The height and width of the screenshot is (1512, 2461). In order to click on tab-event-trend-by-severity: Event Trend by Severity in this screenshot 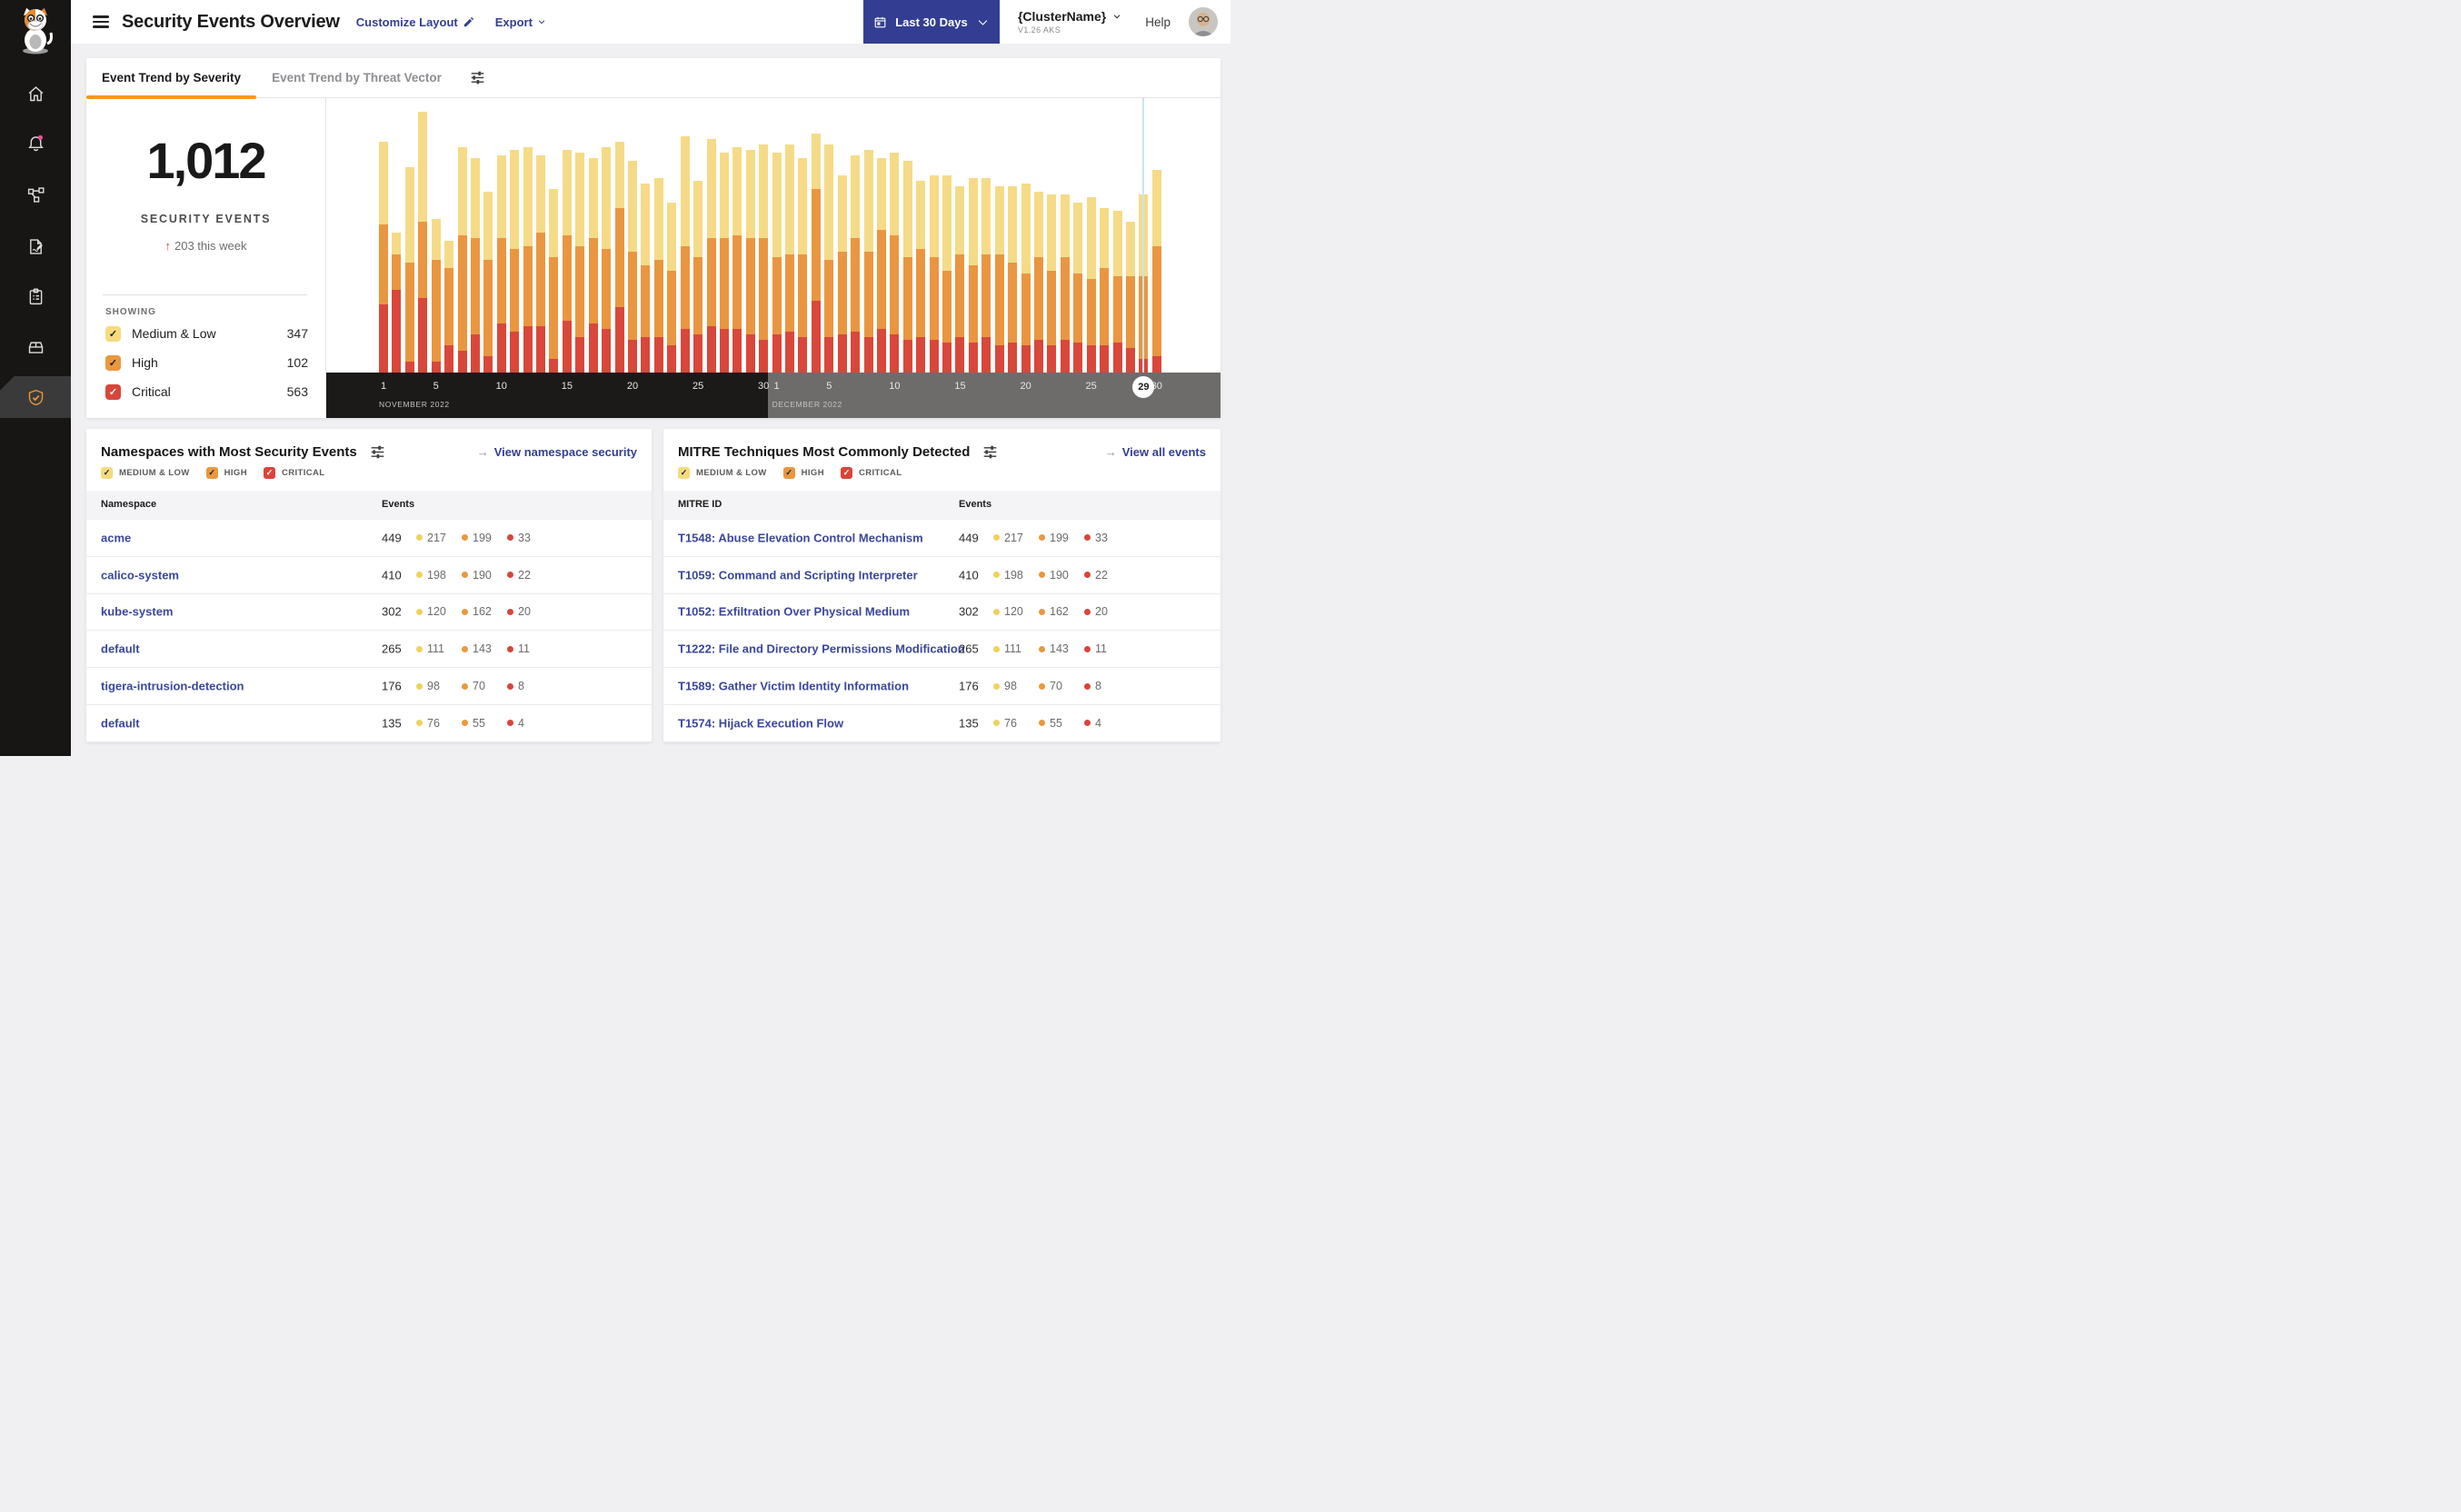, I will do `click(171, 78)`.